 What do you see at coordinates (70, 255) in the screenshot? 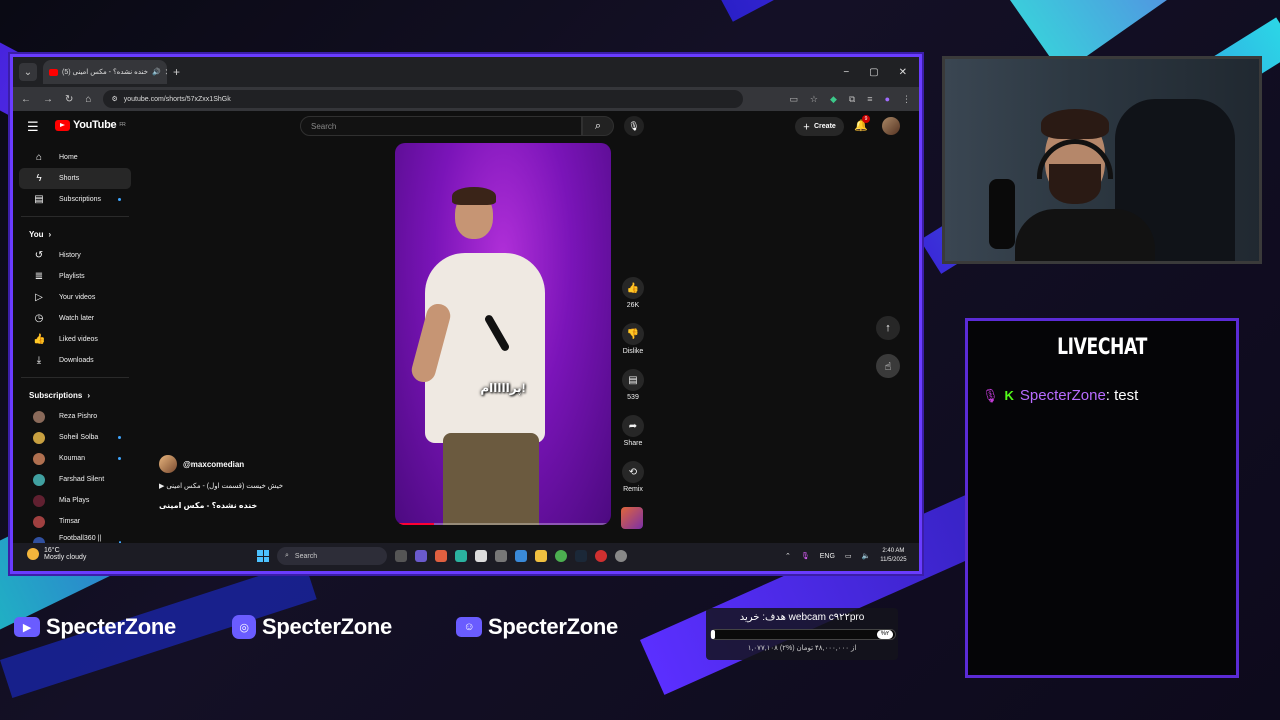
I see `sidebar-item-label: History` at bounding box center [70, 255].